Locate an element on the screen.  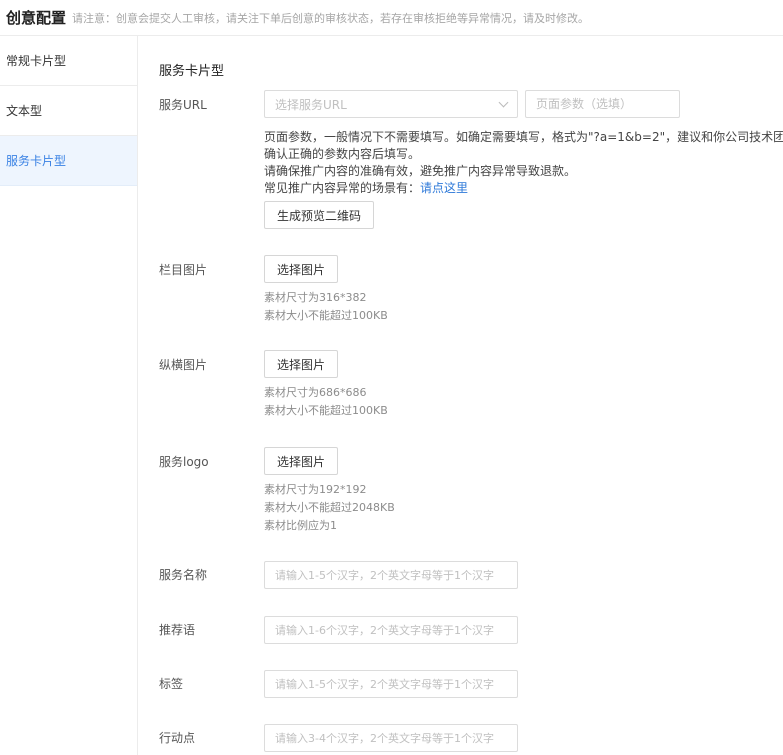
column-image-select-button: 选择图片 is located at coordinates (301, 269).